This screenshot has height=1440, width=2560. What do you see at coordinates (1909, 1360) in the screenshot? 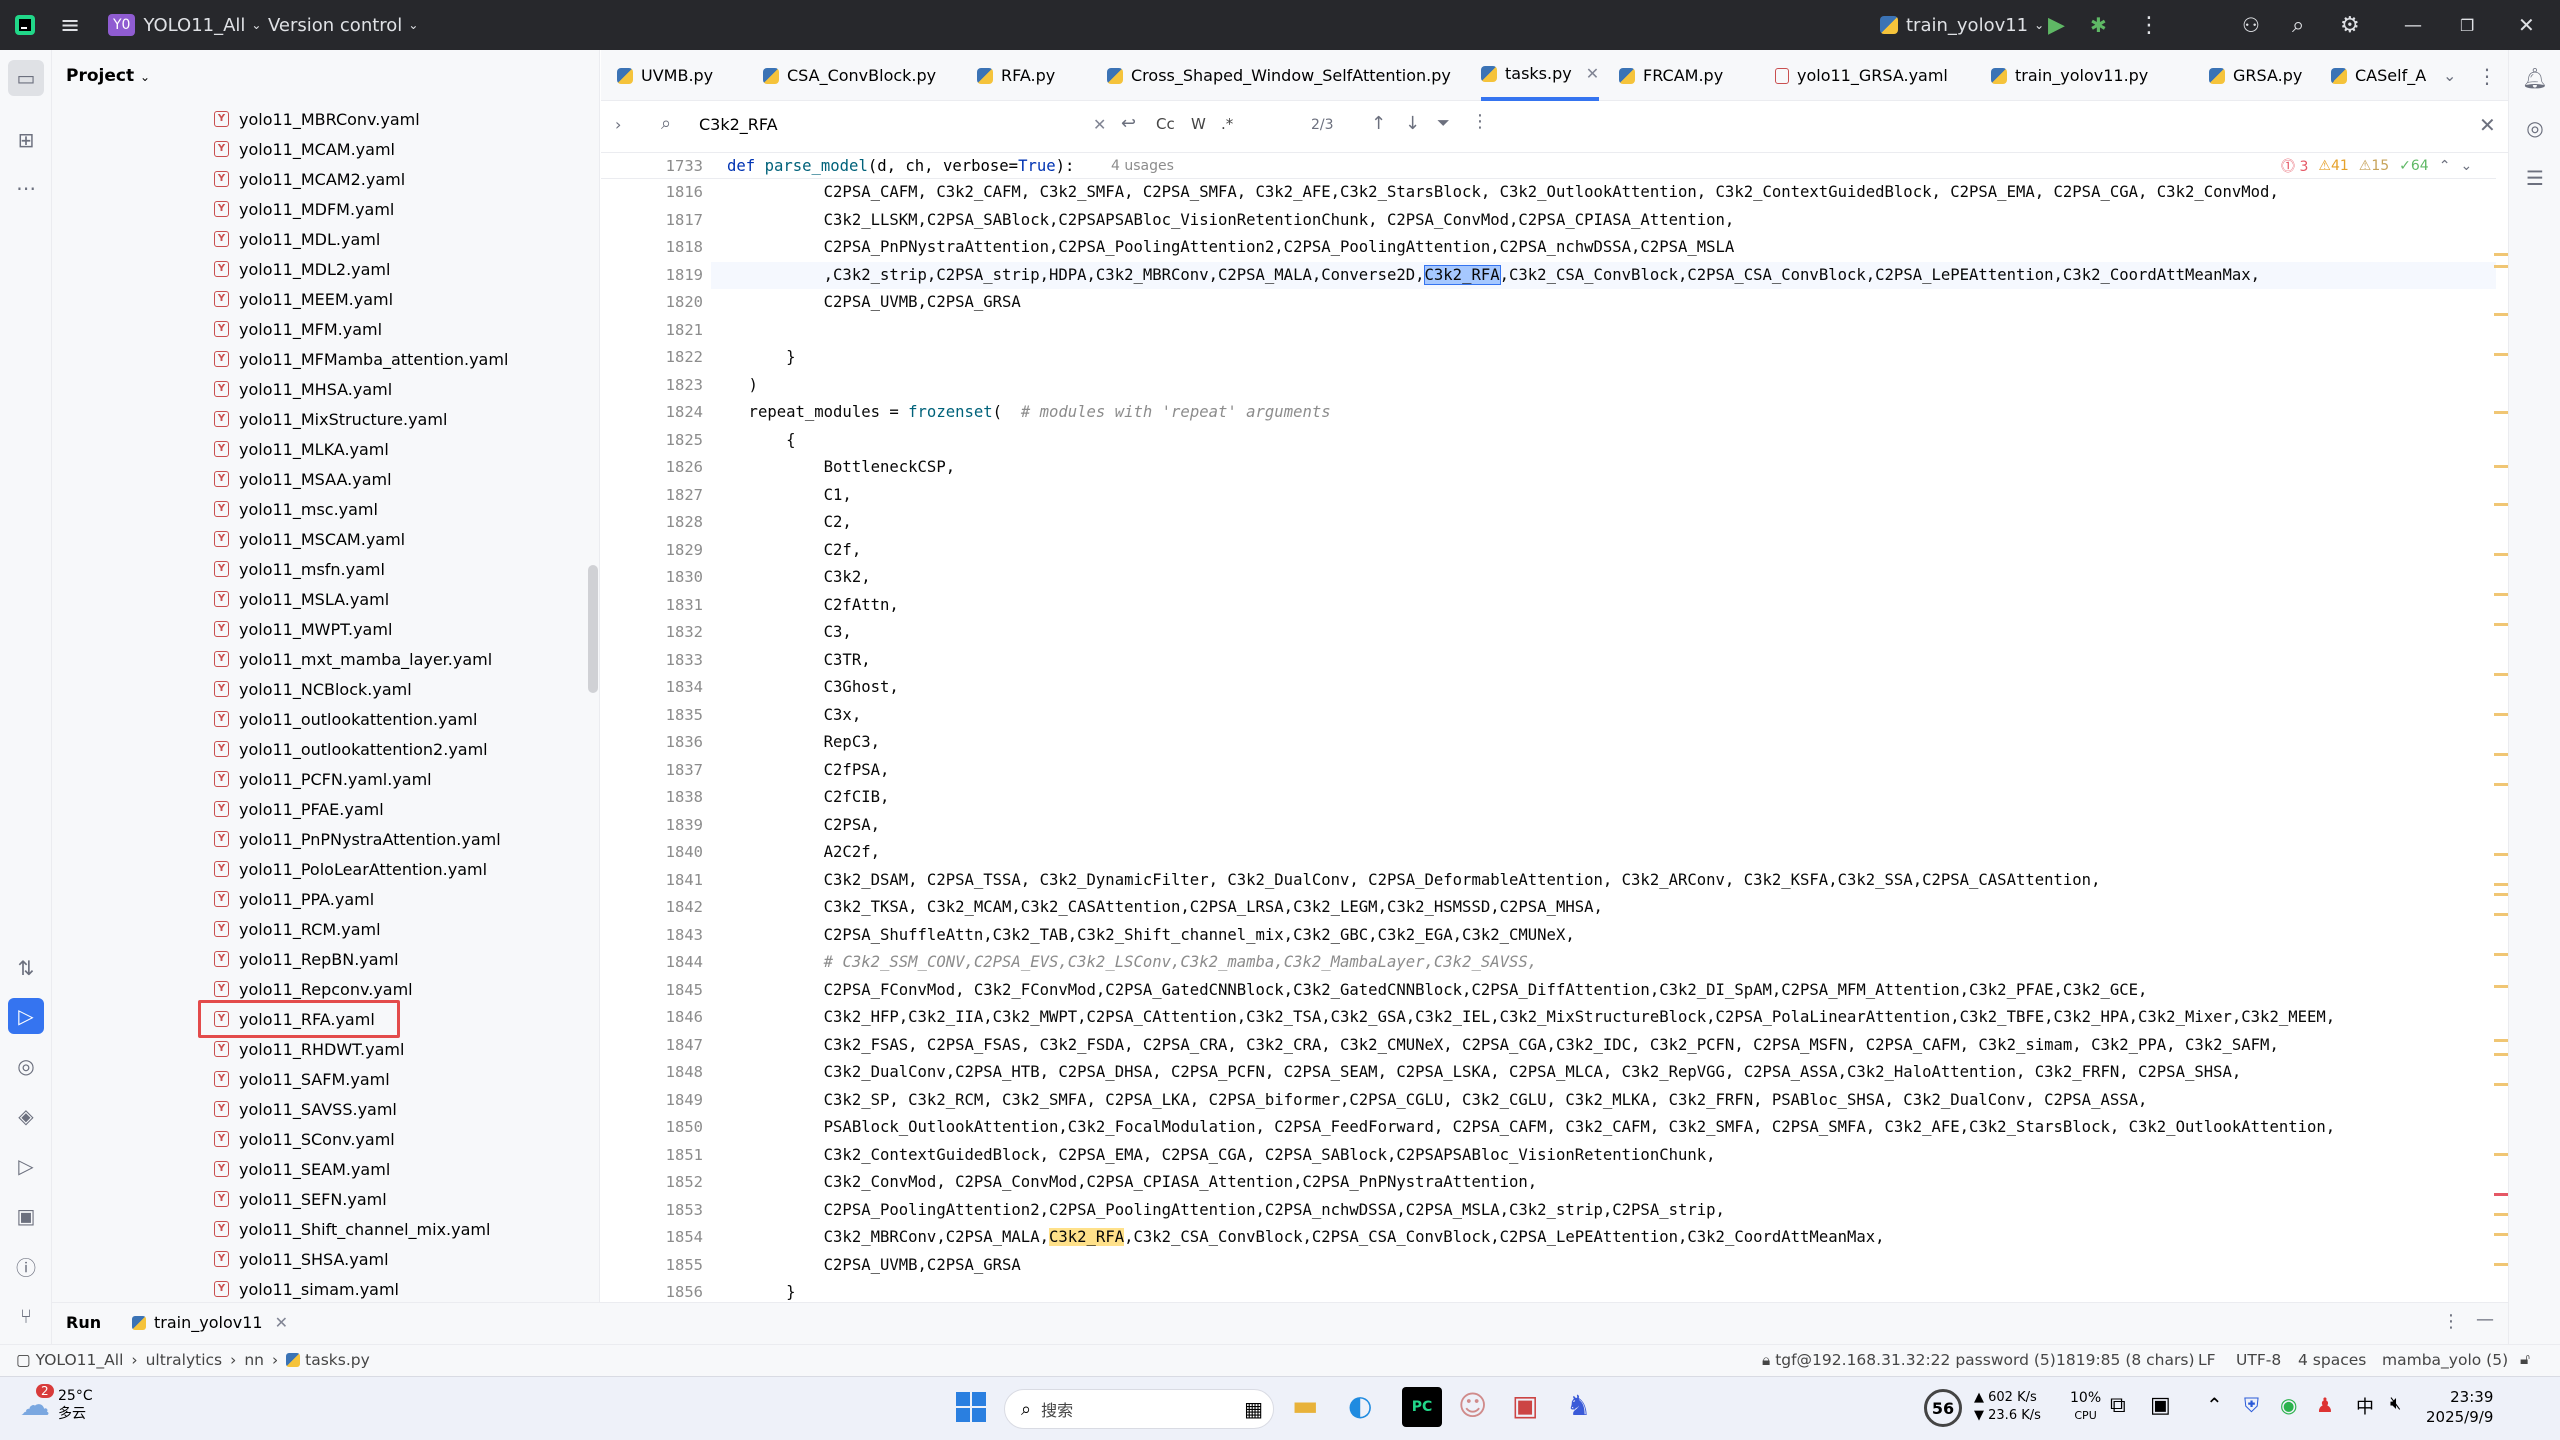
I see `remote-host: 🔒︎ tgf@192.168.31.32:22 password (5)` at bounding box center [1909, 1360].